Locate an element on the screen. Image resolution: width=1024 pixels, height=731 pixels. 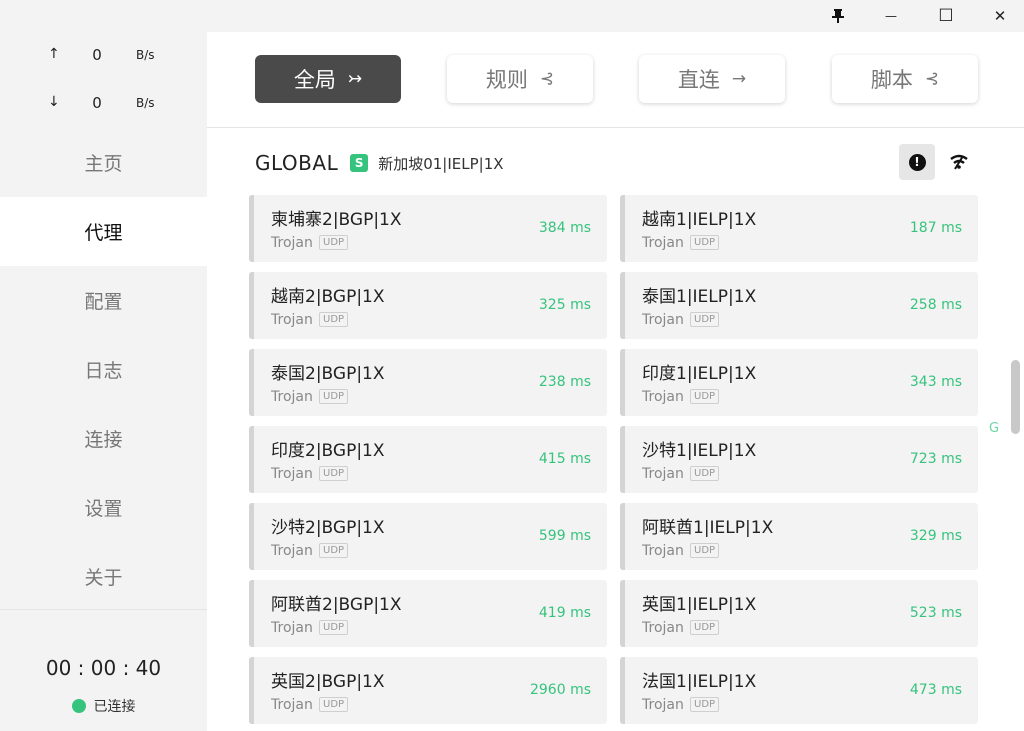
proxy-card: 柬埔寨2|BGP|1X Trojan UDP 384 ms is located at coordinates (428, 228).